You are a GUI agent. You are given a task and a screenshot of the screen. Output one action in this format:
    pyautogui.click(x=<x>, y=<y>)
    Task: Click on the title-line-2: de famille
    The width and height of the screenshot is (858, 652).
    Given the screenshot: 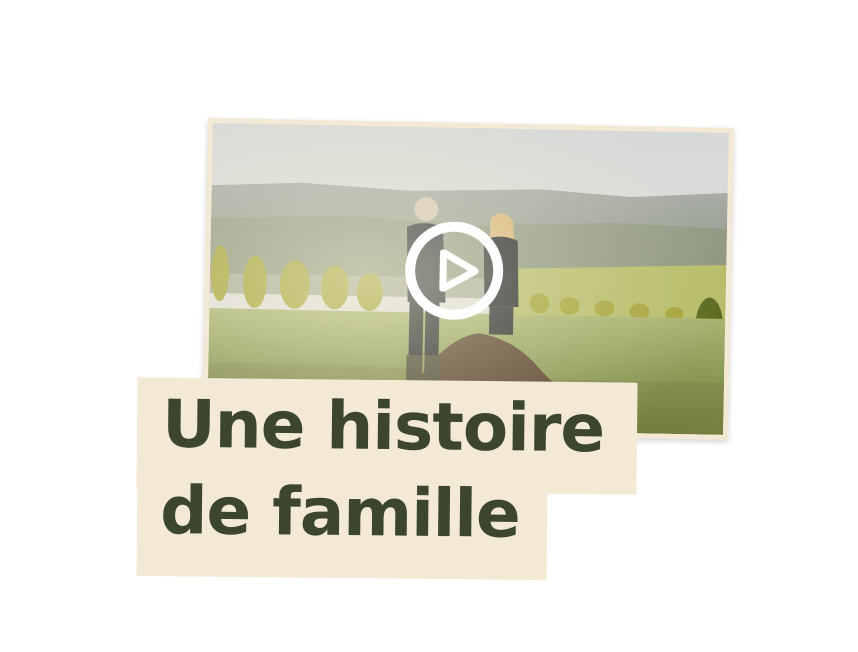 What is the action you would take?
    pyautogui.click(x=342, y=526)
    